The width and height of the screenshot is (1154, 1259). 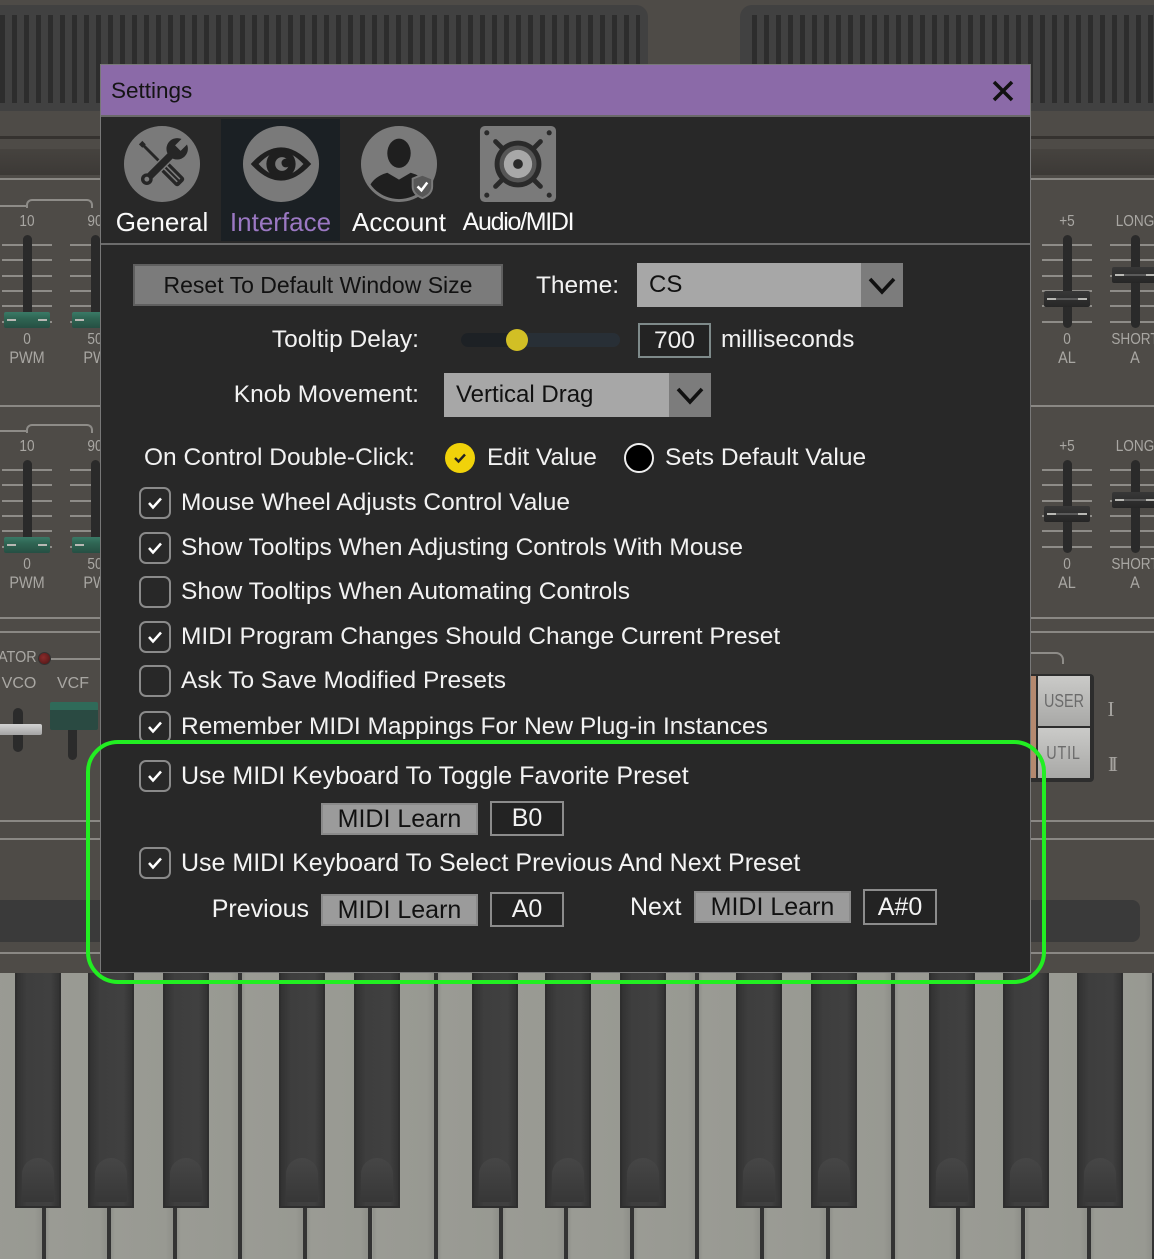 I want to click on checkbox-label: Mouse Wheel Adjusts Control Value, so click(x=375, y=503).